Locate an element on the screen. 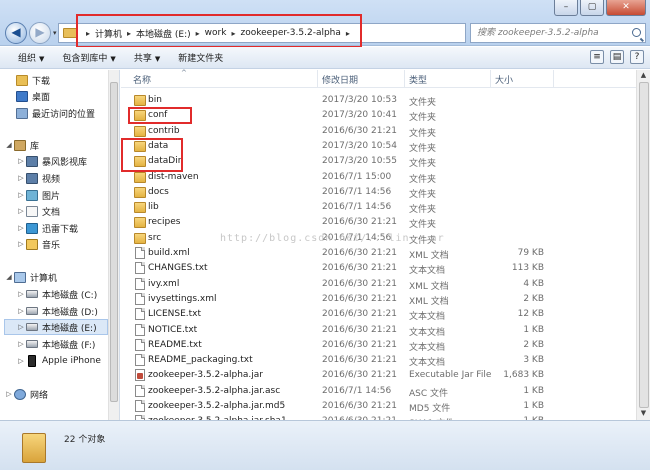 The height and width of the screenshot is (470, 650). nav-item-label: Apple iPhone is located at coordinates (71, 361).